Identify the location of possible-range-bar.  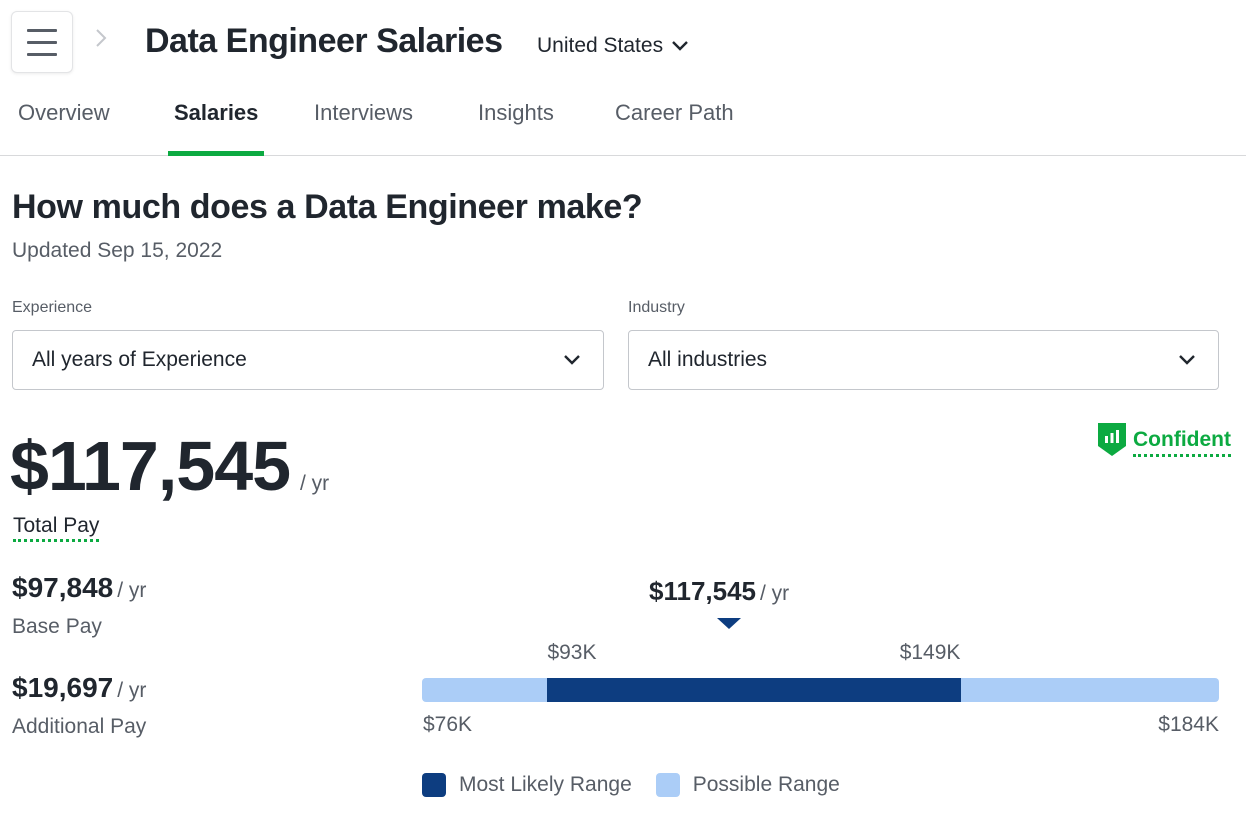
(820, 690).